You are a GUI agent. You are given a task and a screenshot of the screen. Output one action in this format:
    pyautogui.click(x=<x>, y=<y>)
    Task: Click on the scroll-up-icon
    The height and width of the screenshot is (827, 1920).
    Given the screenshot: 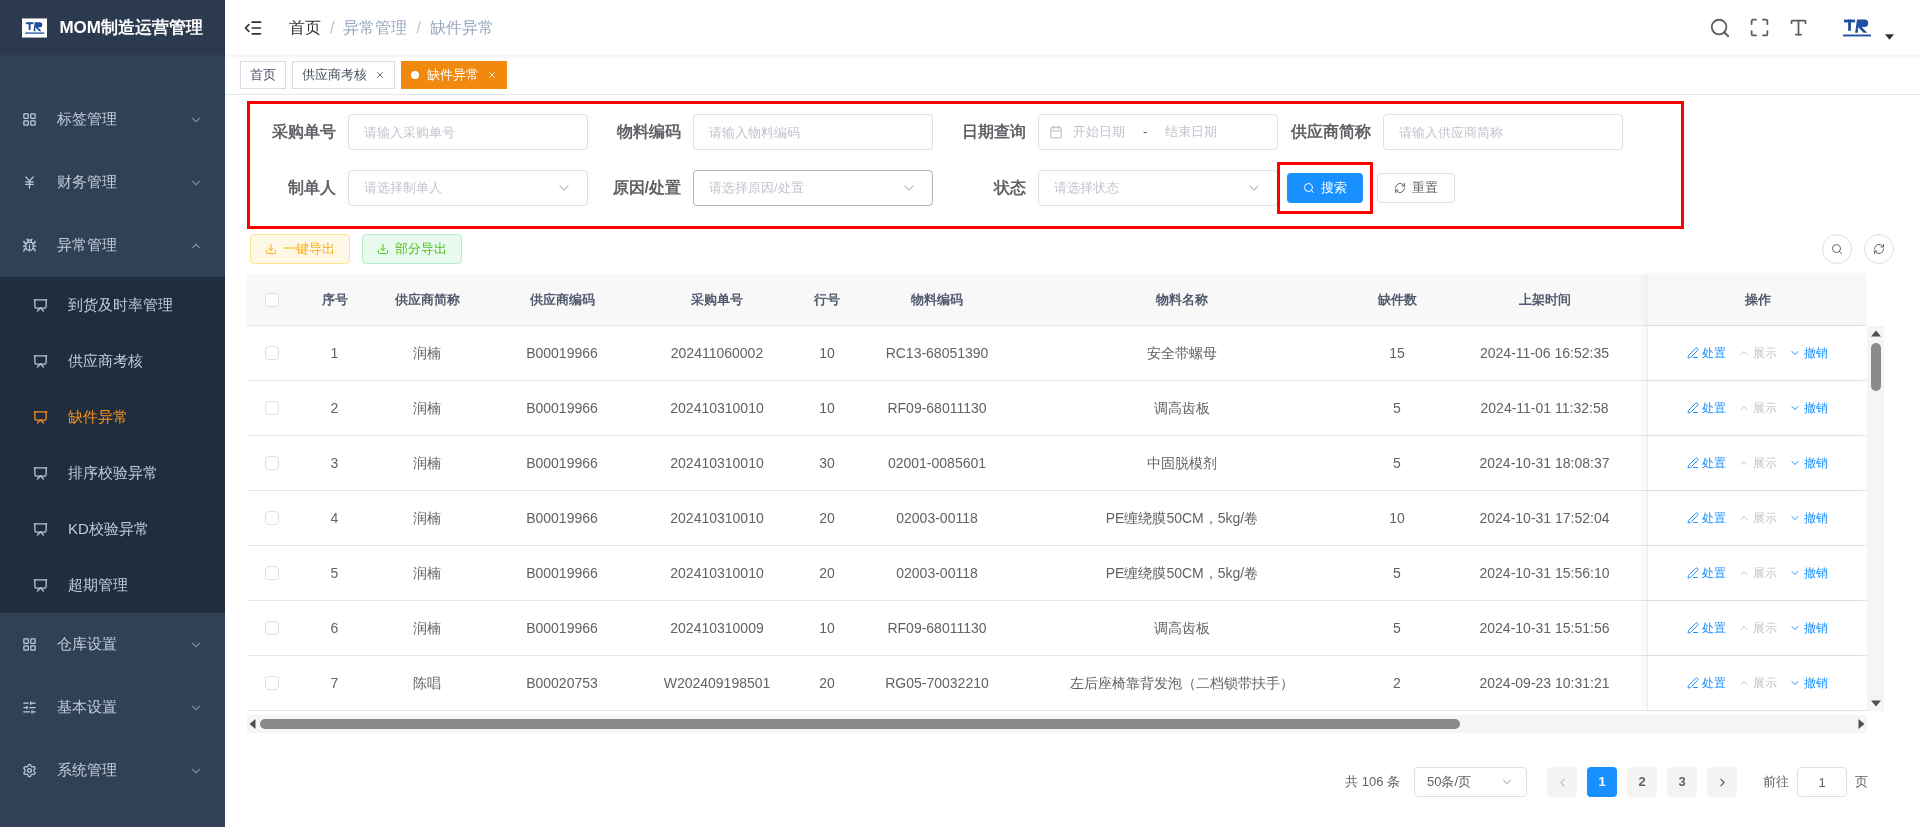 What is the action you would take?
    pyautogui.click(x=1875, y=333)
    